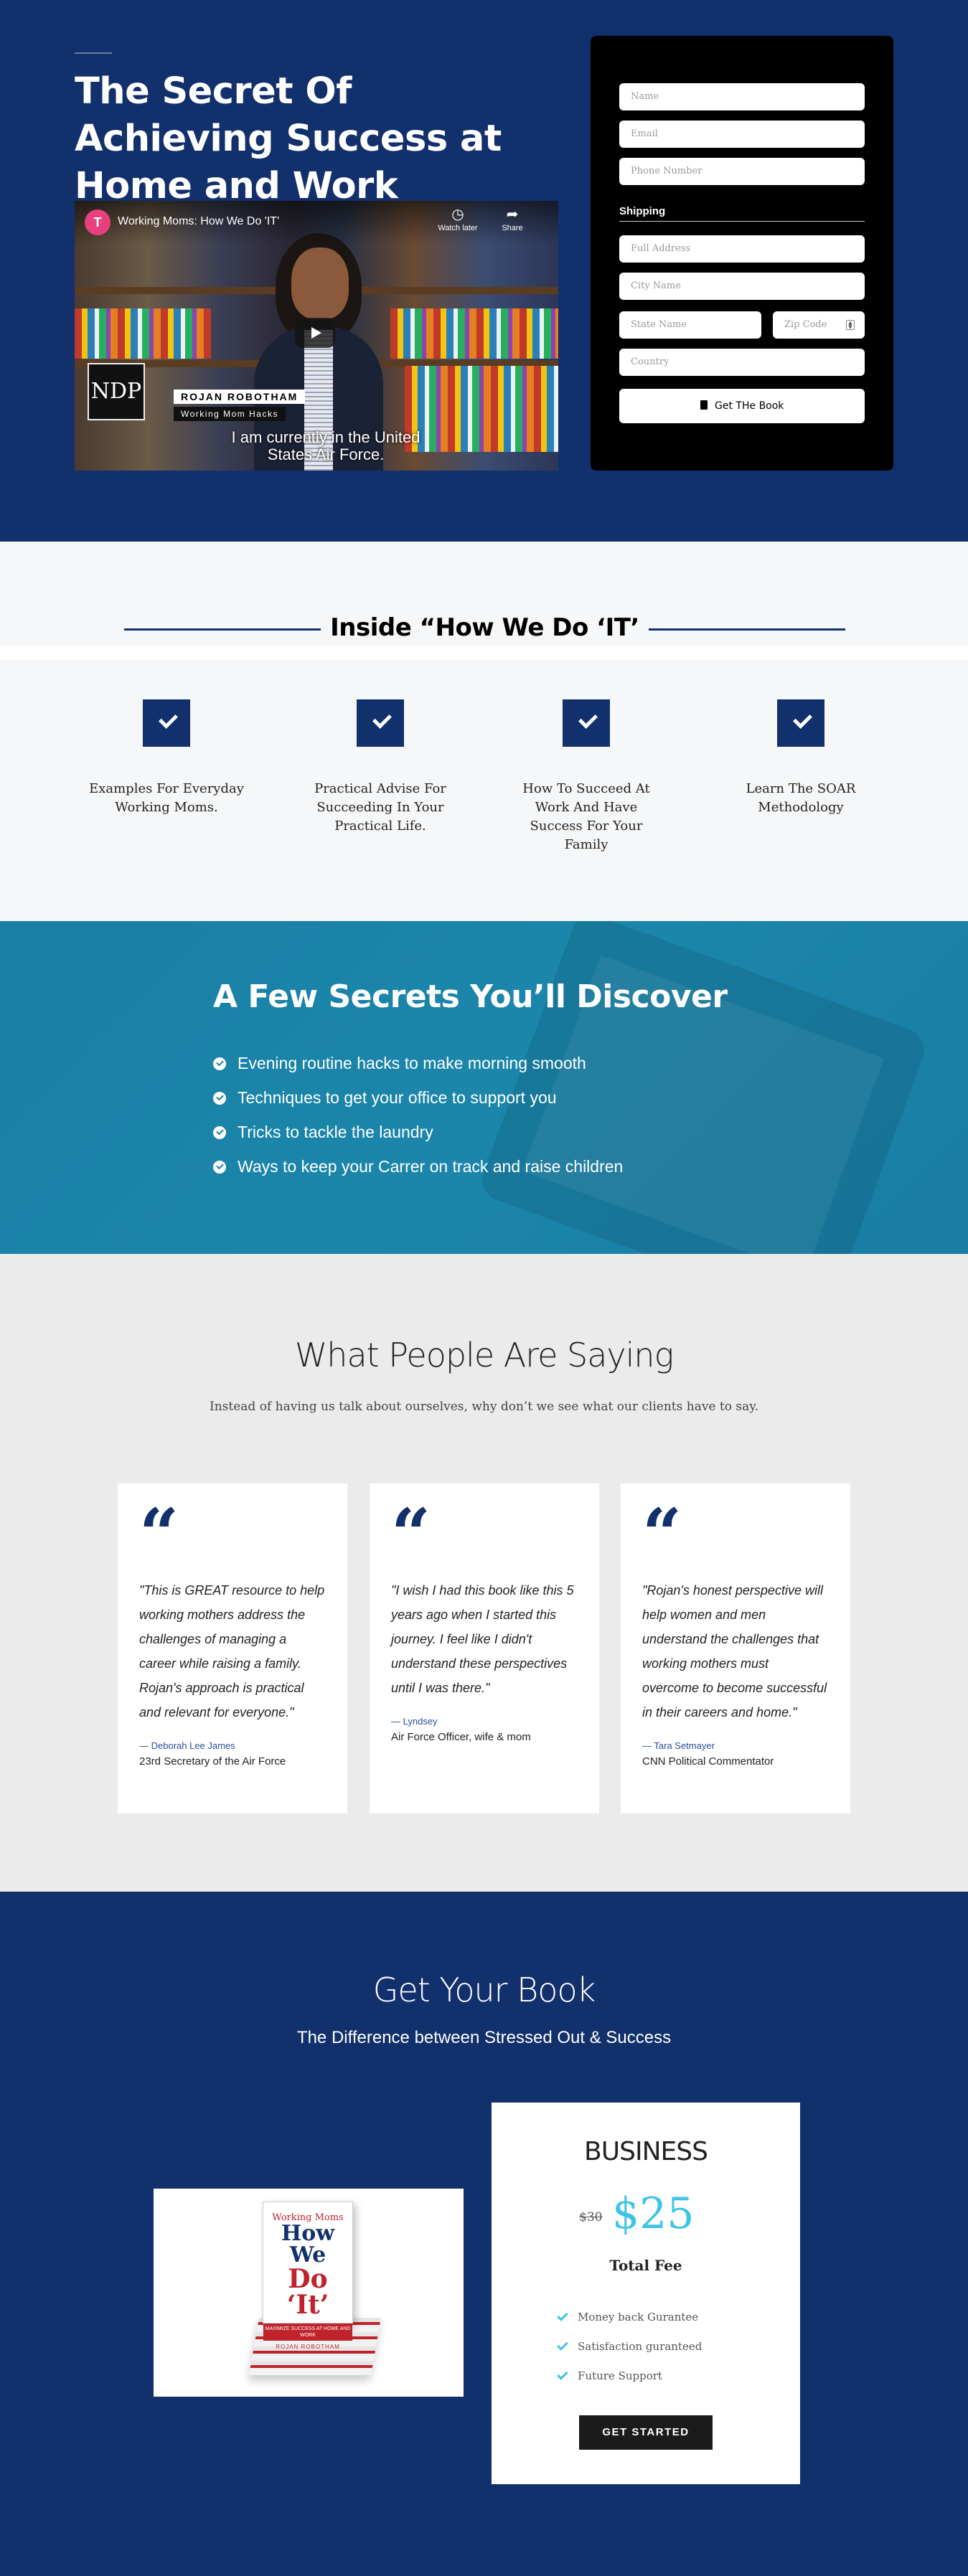 This screenshot has height=2576, width=968. Describe the element at coordinates (117, 391) in the screenshot. I see `ndp-logo: NDP` at that location.